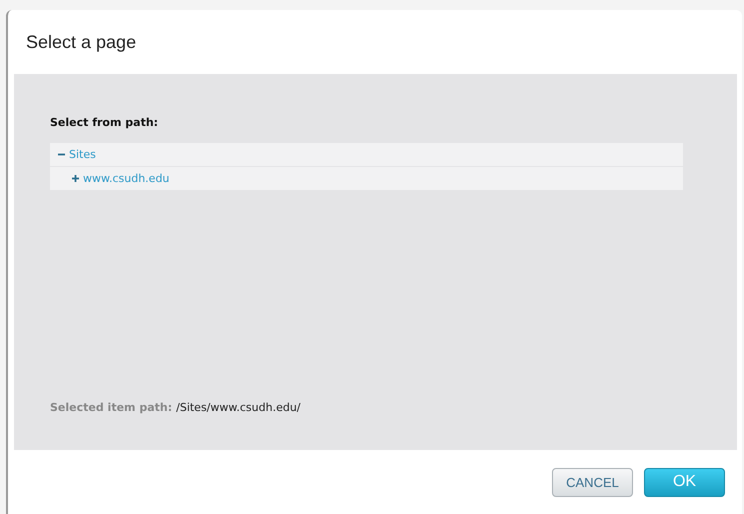 The width and height of the screenshot is (744, 514). I want to click on tree-row: Sites, so click(366, 154).